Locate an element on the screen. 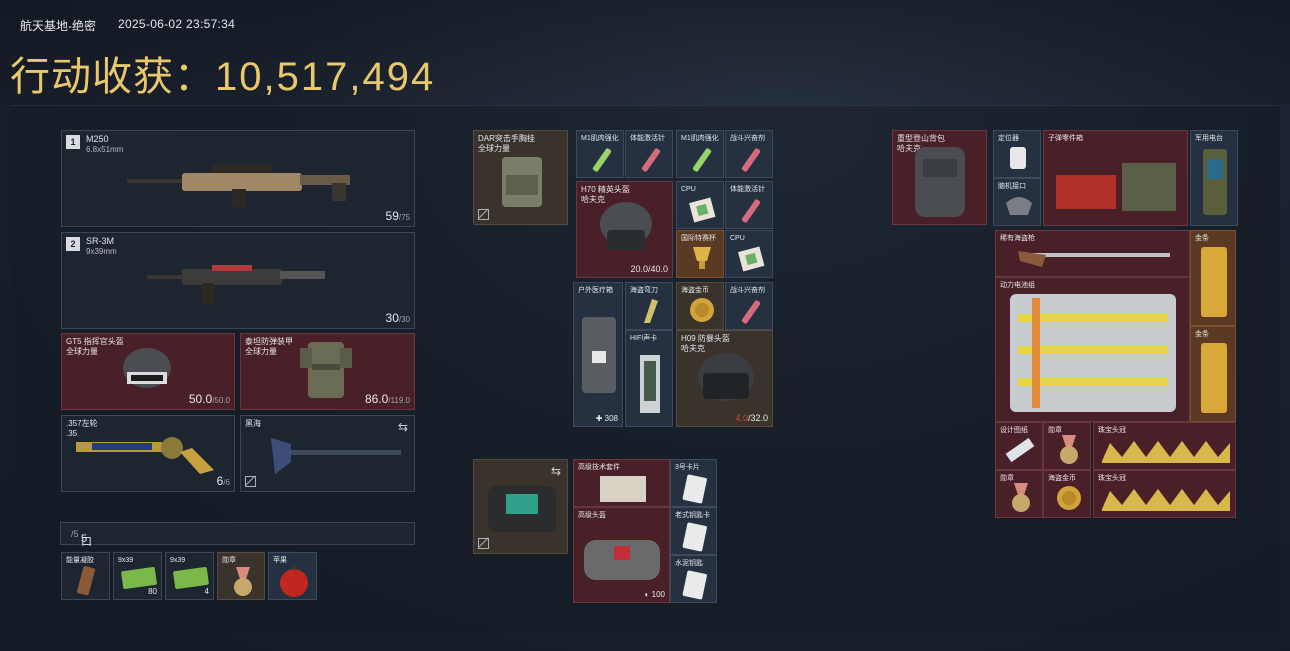 This screenshot has height=651, width=1290. backpack-item: 海盗金币 is located at coordinates (1067, 494).